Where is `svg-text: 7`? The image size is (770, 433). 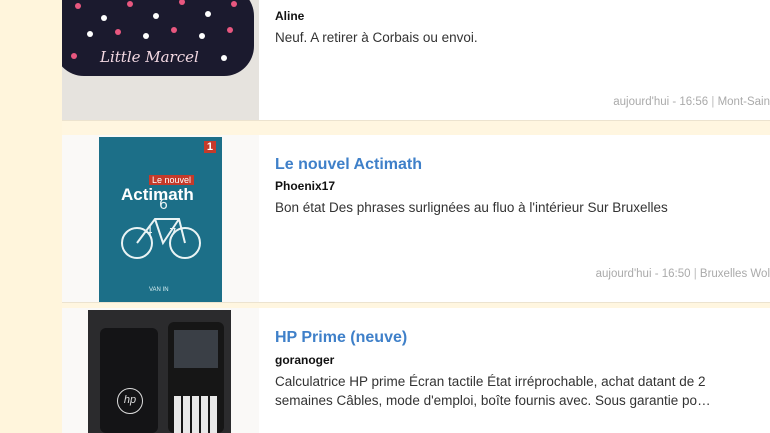 svg-text: 7 is located at coordinates (173, 233).